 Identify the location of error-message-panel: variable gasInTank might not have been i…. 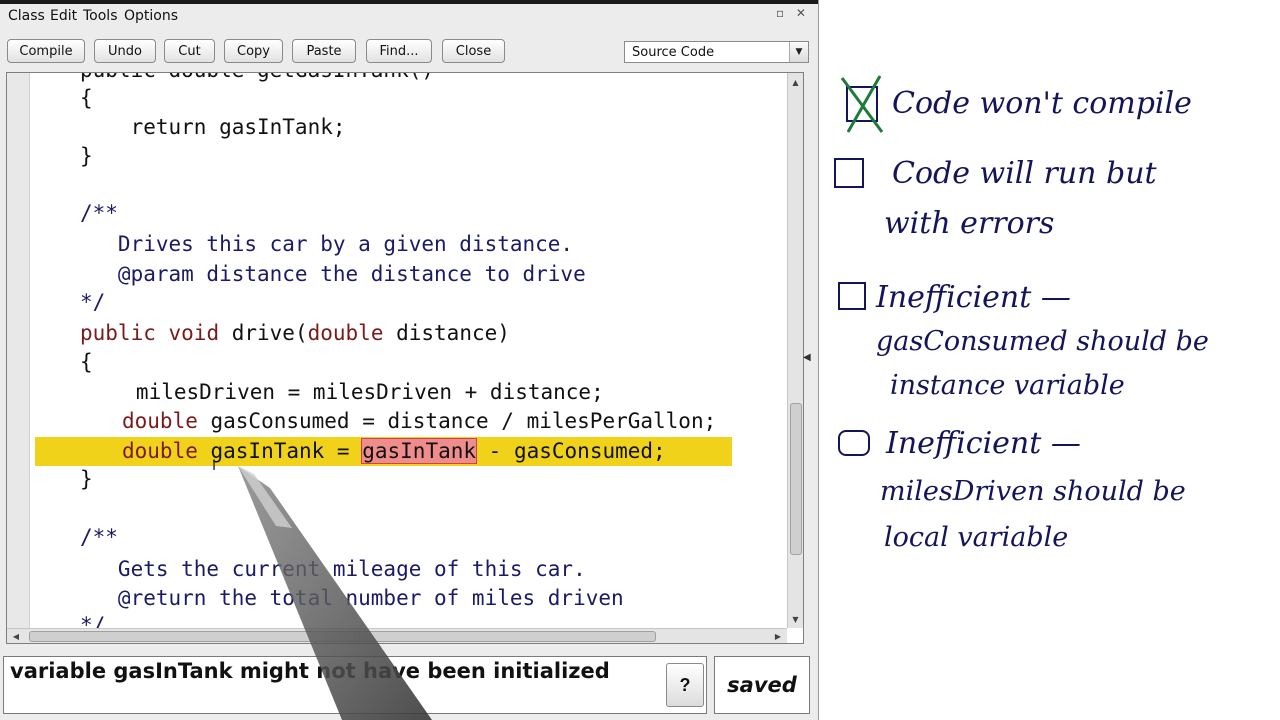
(355, 685).